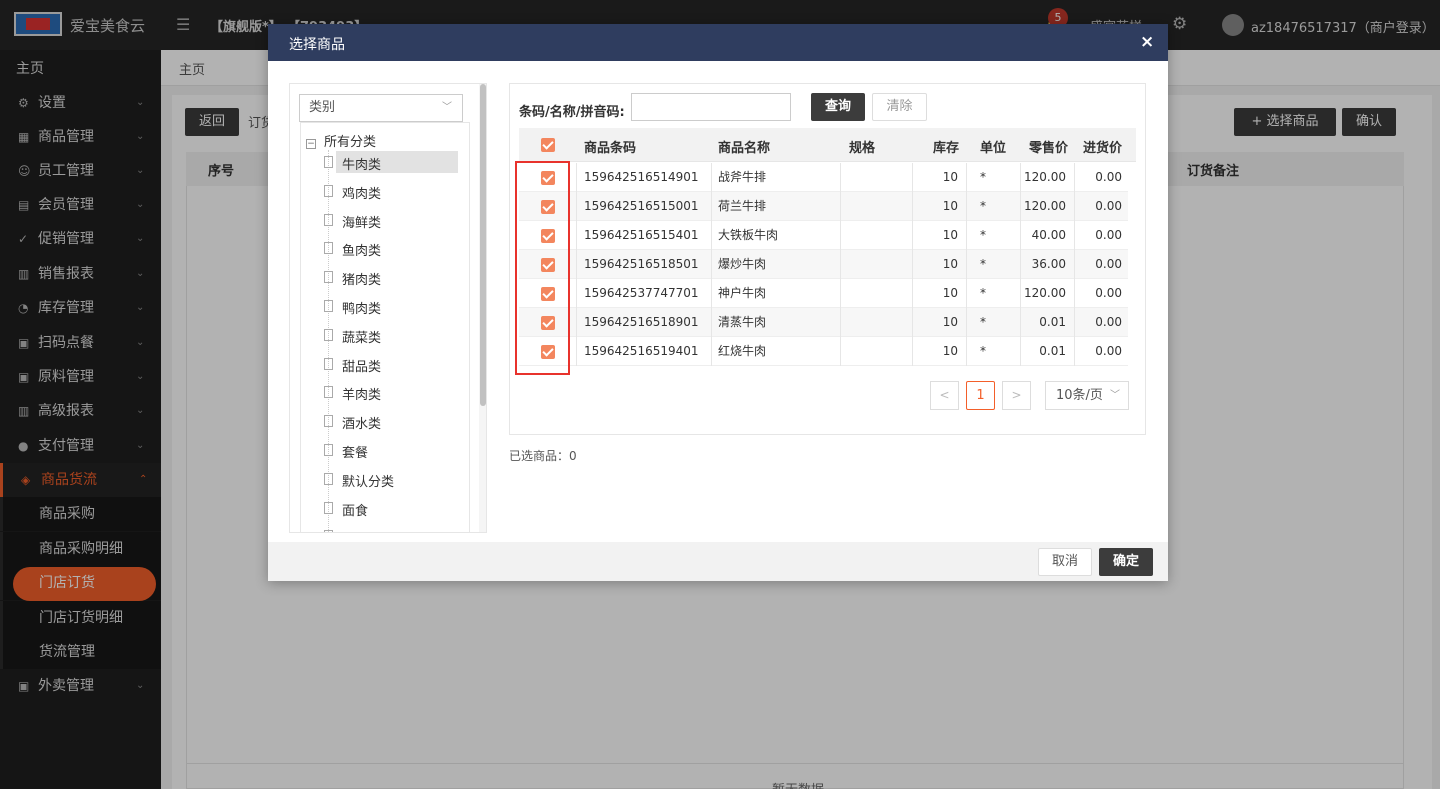  I want to click on column-header-barcode: 商品条码, so click(610, 148).